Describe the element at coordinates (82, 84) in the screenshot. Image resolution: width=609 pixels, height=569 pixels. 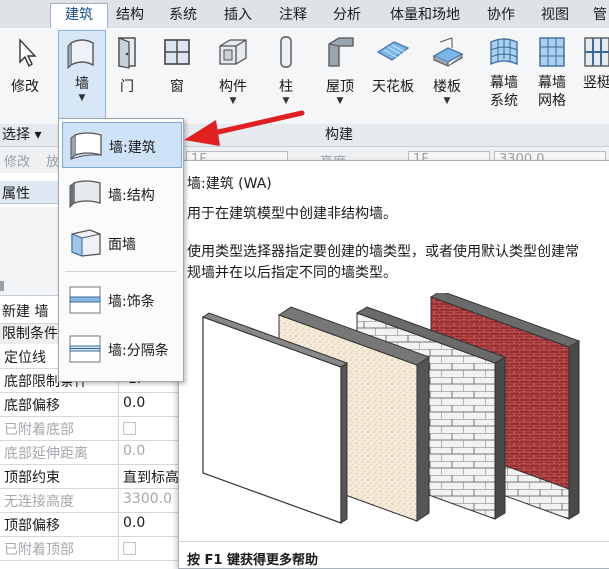
I see `wall-label: 墙` at that location.